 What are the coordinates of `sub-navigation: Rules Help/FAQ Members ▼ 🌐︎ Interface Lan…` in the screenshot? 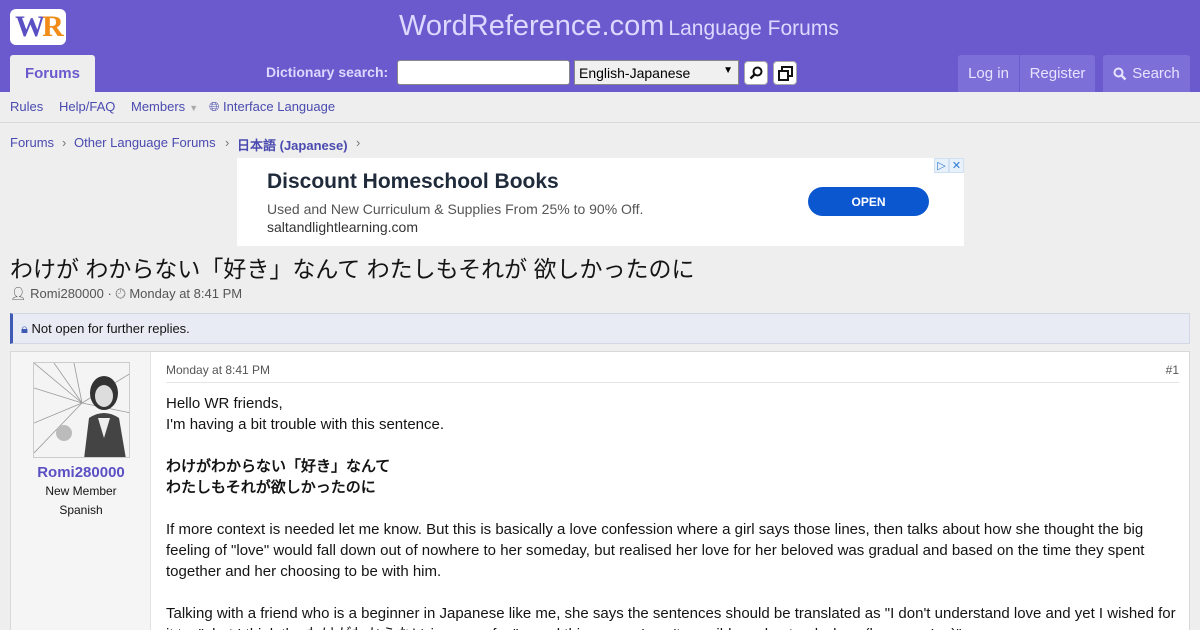 It's located at (600, 107).